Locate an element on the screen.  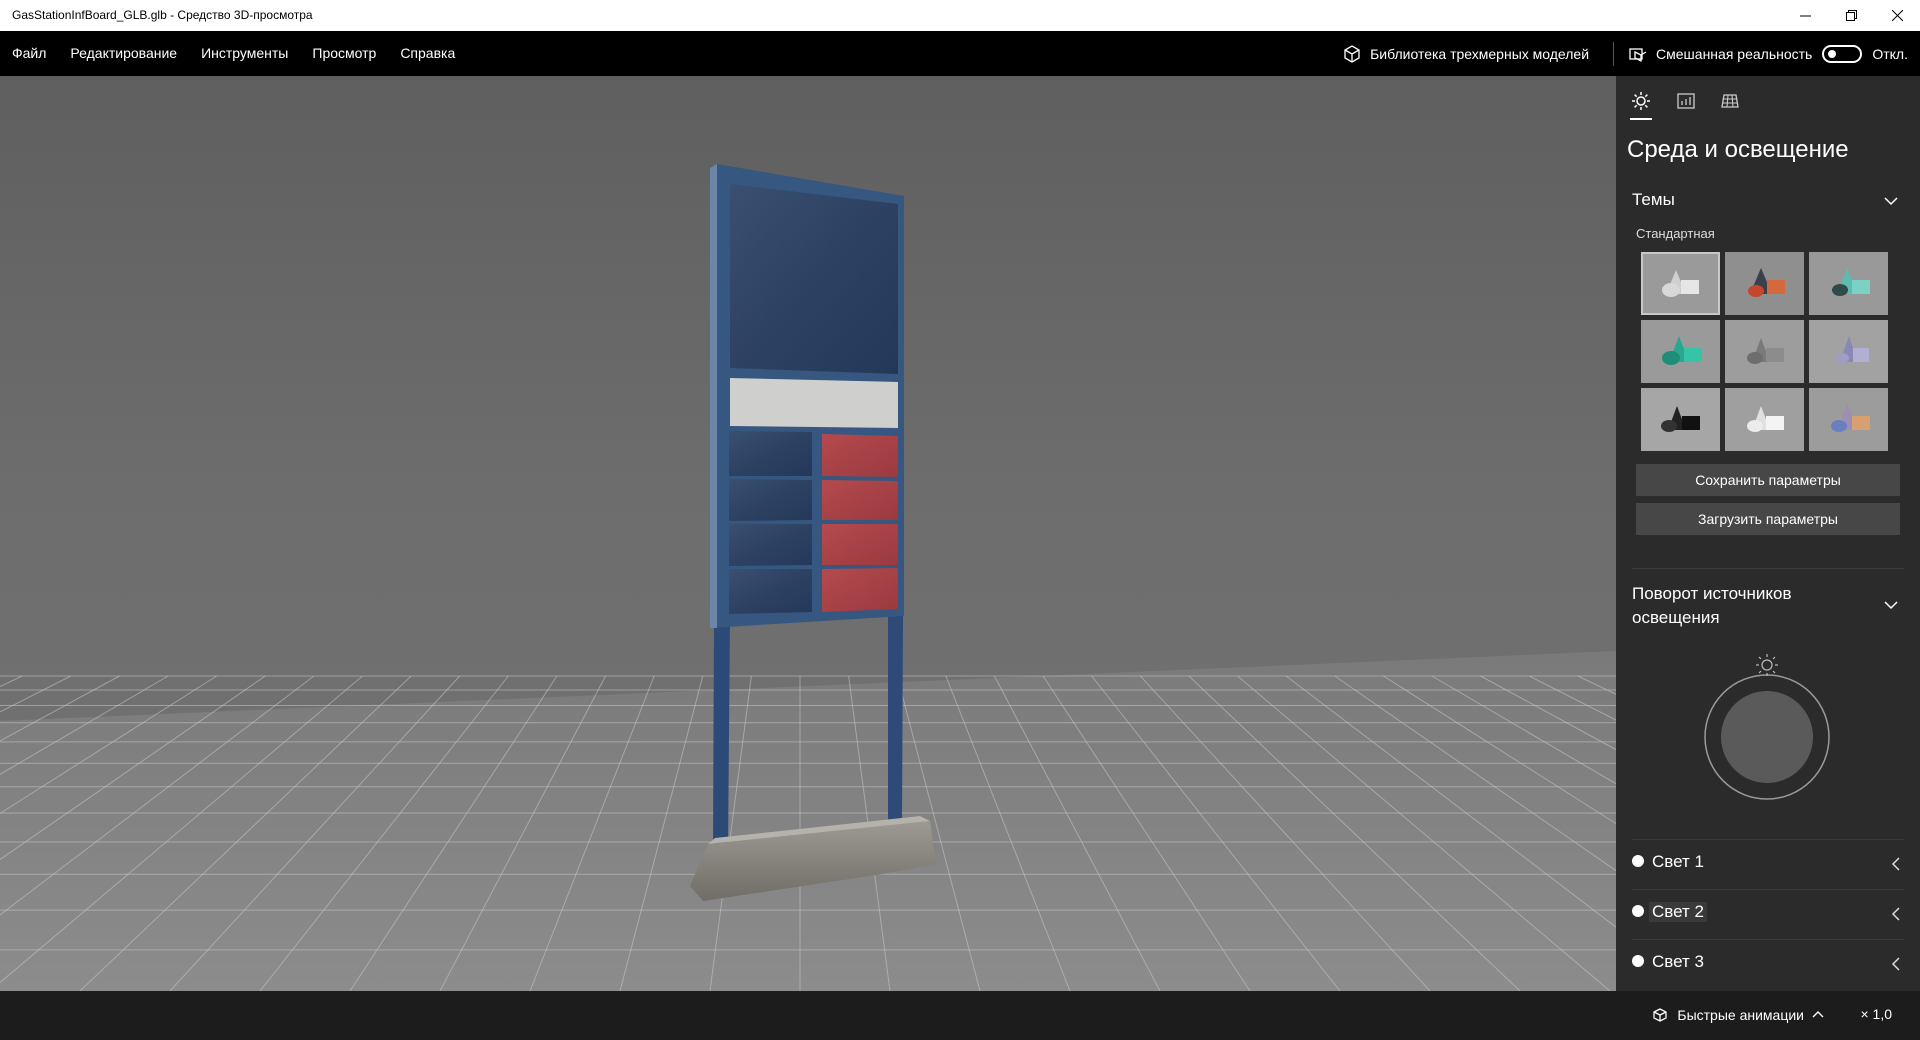
close-icon is located at coordinates (1897, 15).